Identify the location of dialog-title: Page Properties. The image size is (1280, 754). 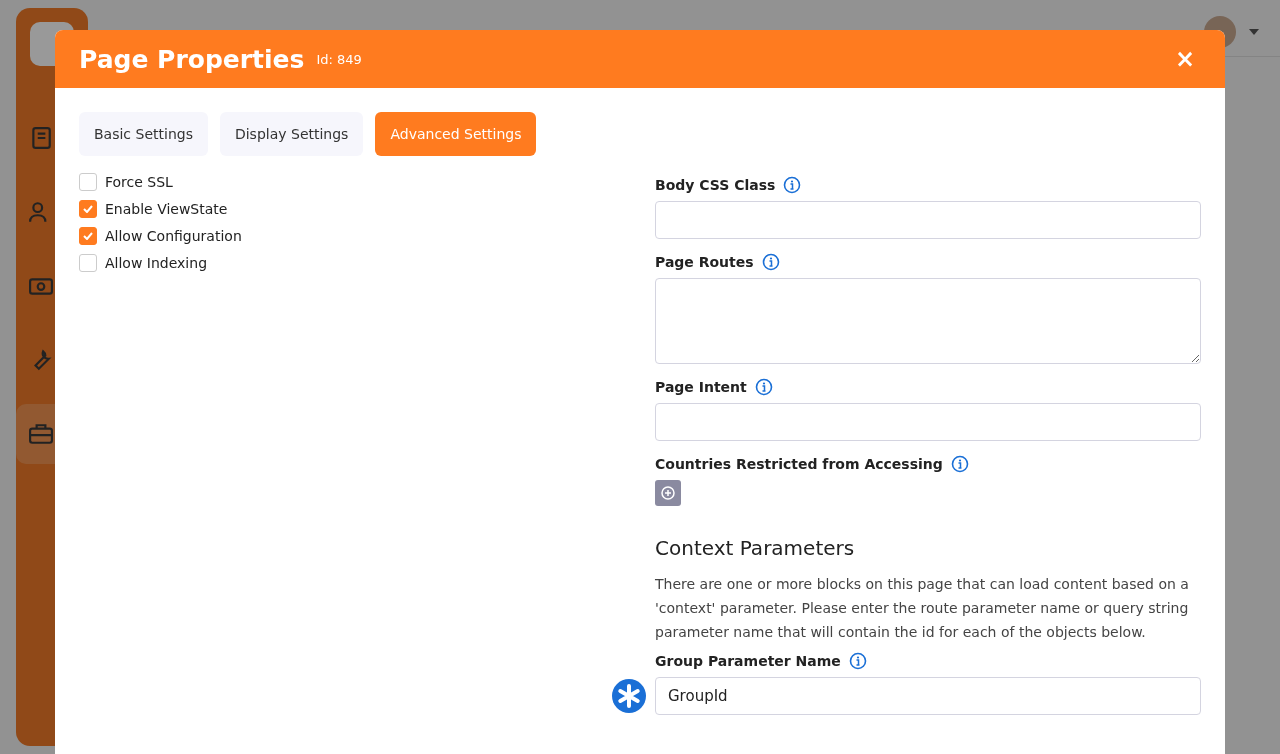
(192, 59).